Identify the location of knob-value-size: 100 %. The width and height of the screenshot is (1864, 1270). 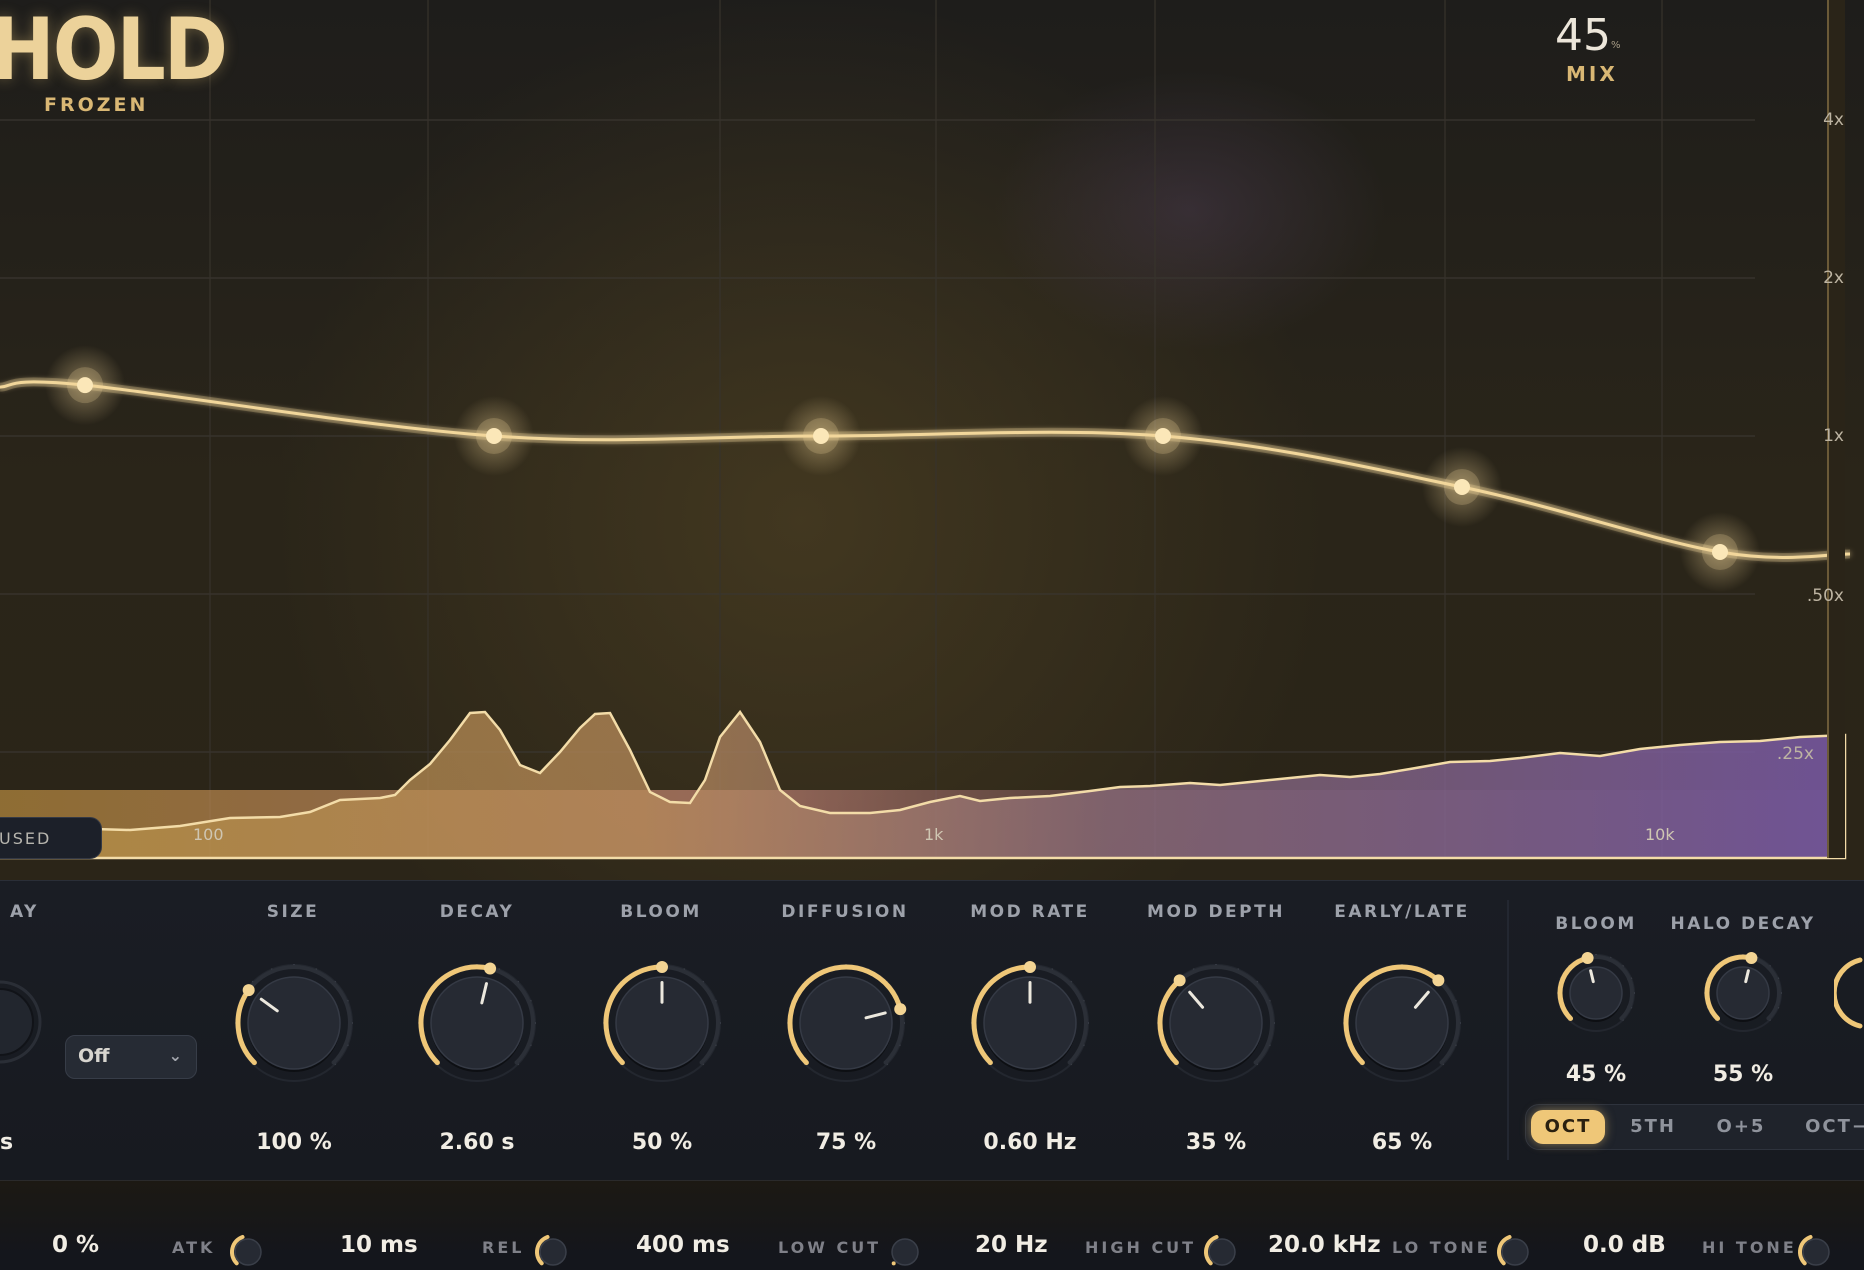
(294, 1142).